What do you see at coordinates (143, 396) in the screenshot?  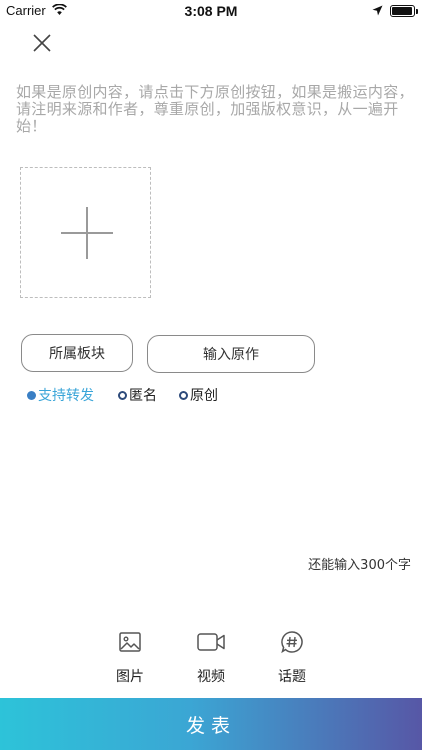 I see `option-label: 匿名` at bounding box center [143, 396].